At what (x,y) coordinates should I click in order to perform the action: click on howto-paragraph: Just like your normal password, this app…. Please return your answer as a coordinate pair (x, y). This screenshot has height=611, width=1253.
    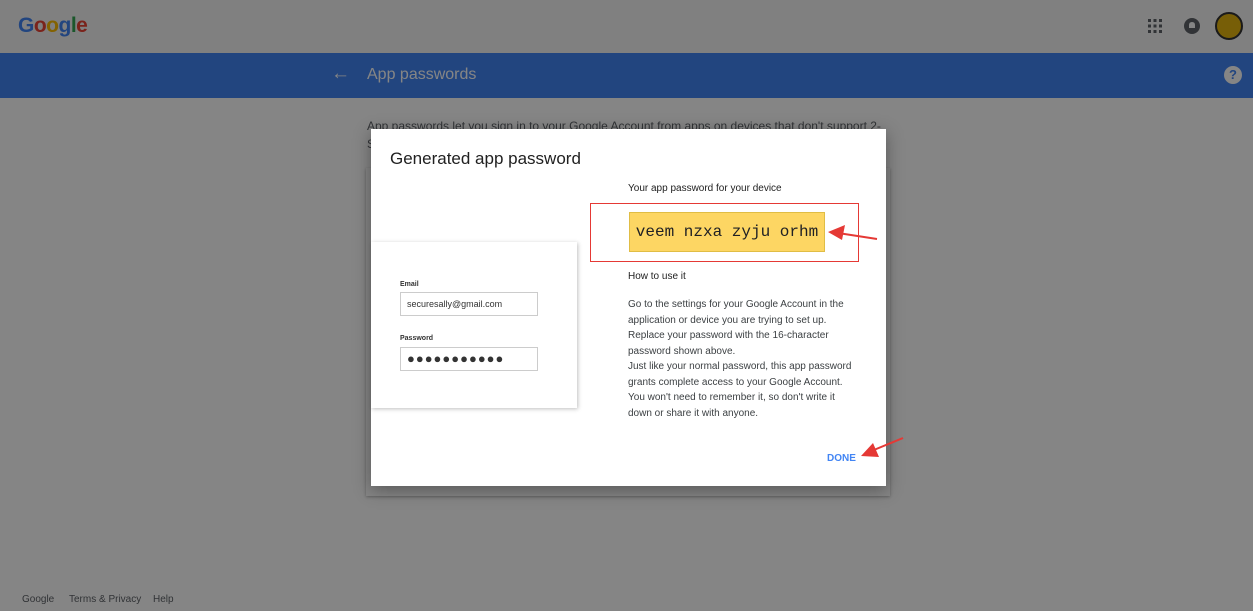
    Looking at the image, I should click on (740, 390).